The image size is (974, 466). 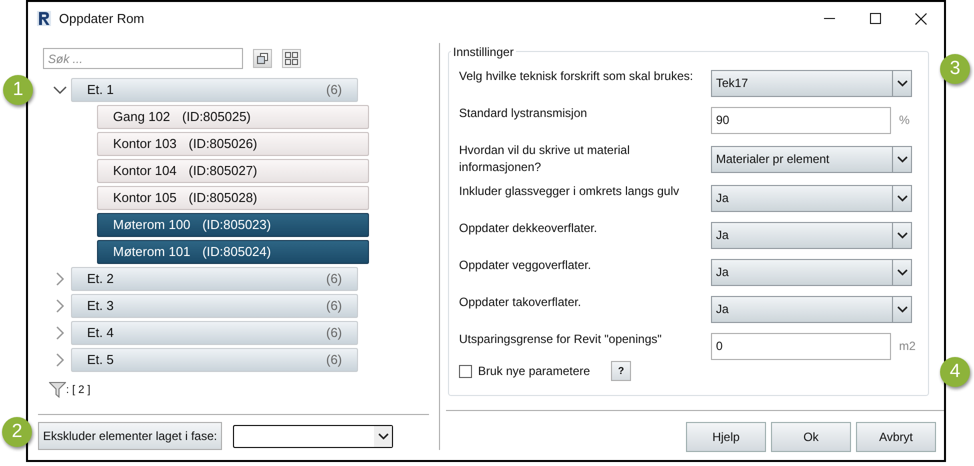 I want to click on callout-badge: 3, so click(x=955, y=69).